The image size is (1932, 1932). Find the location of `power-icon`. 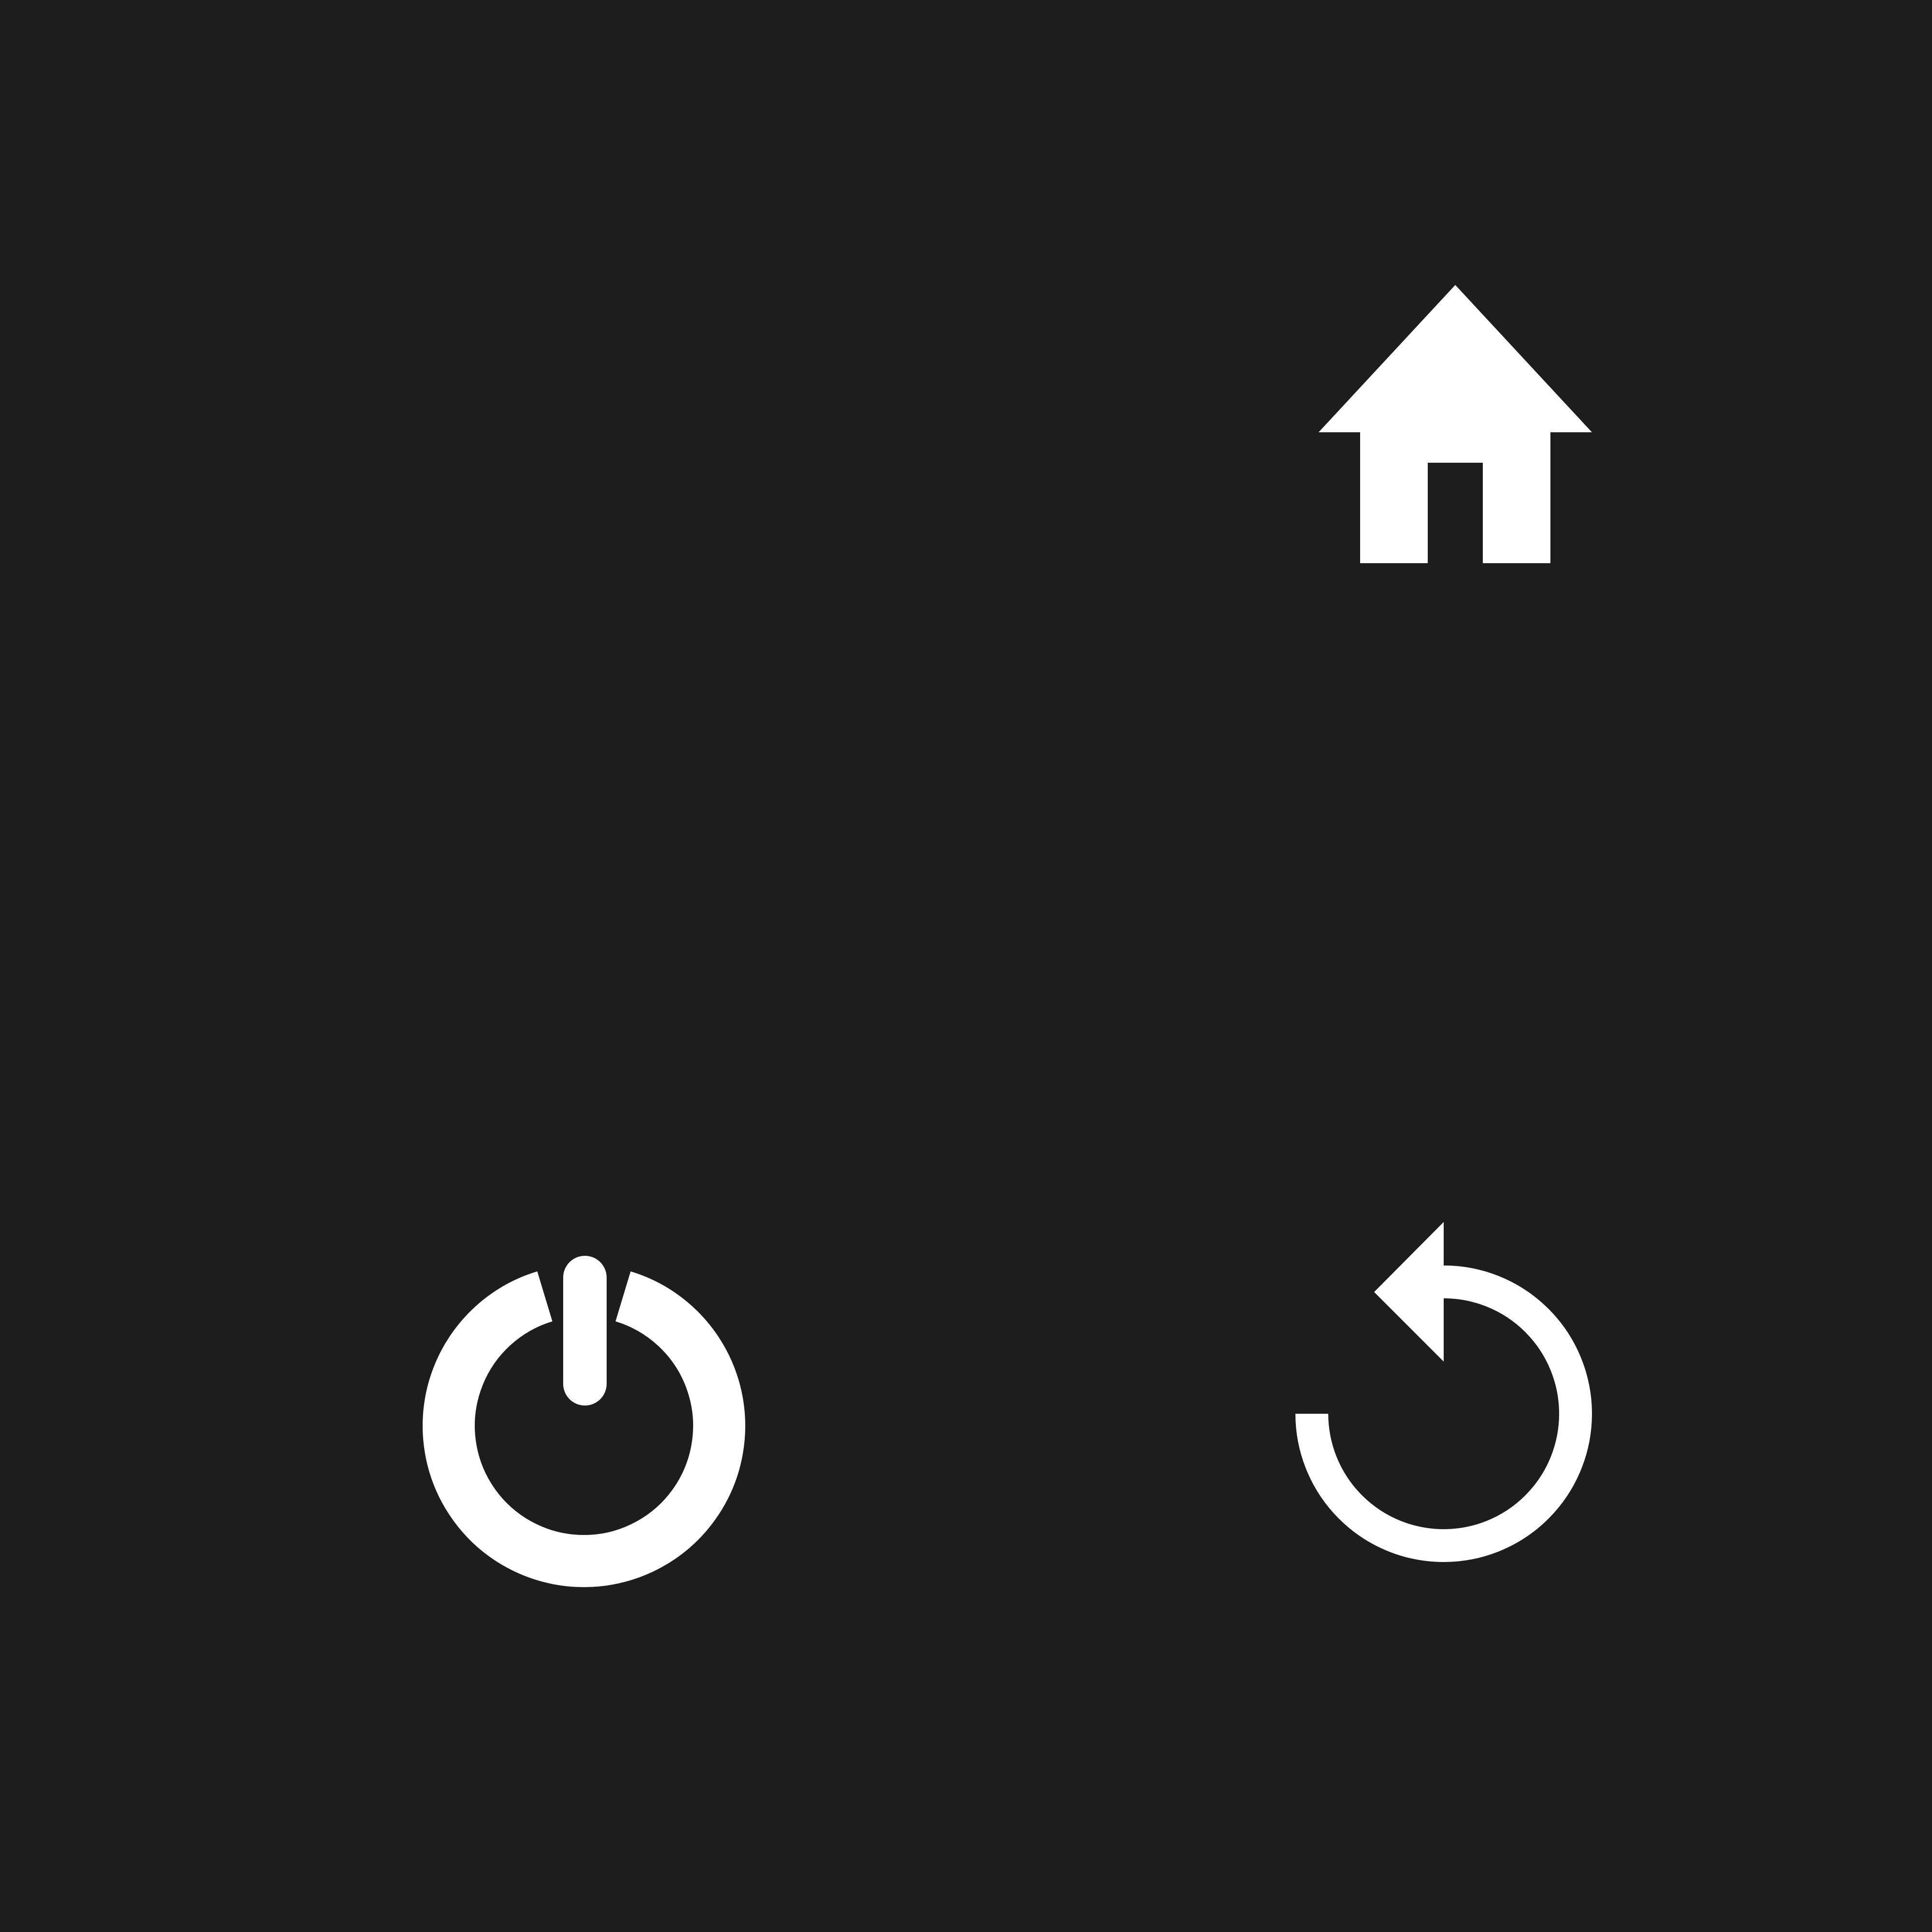

power-icon is located at coordinates (584, 1421).